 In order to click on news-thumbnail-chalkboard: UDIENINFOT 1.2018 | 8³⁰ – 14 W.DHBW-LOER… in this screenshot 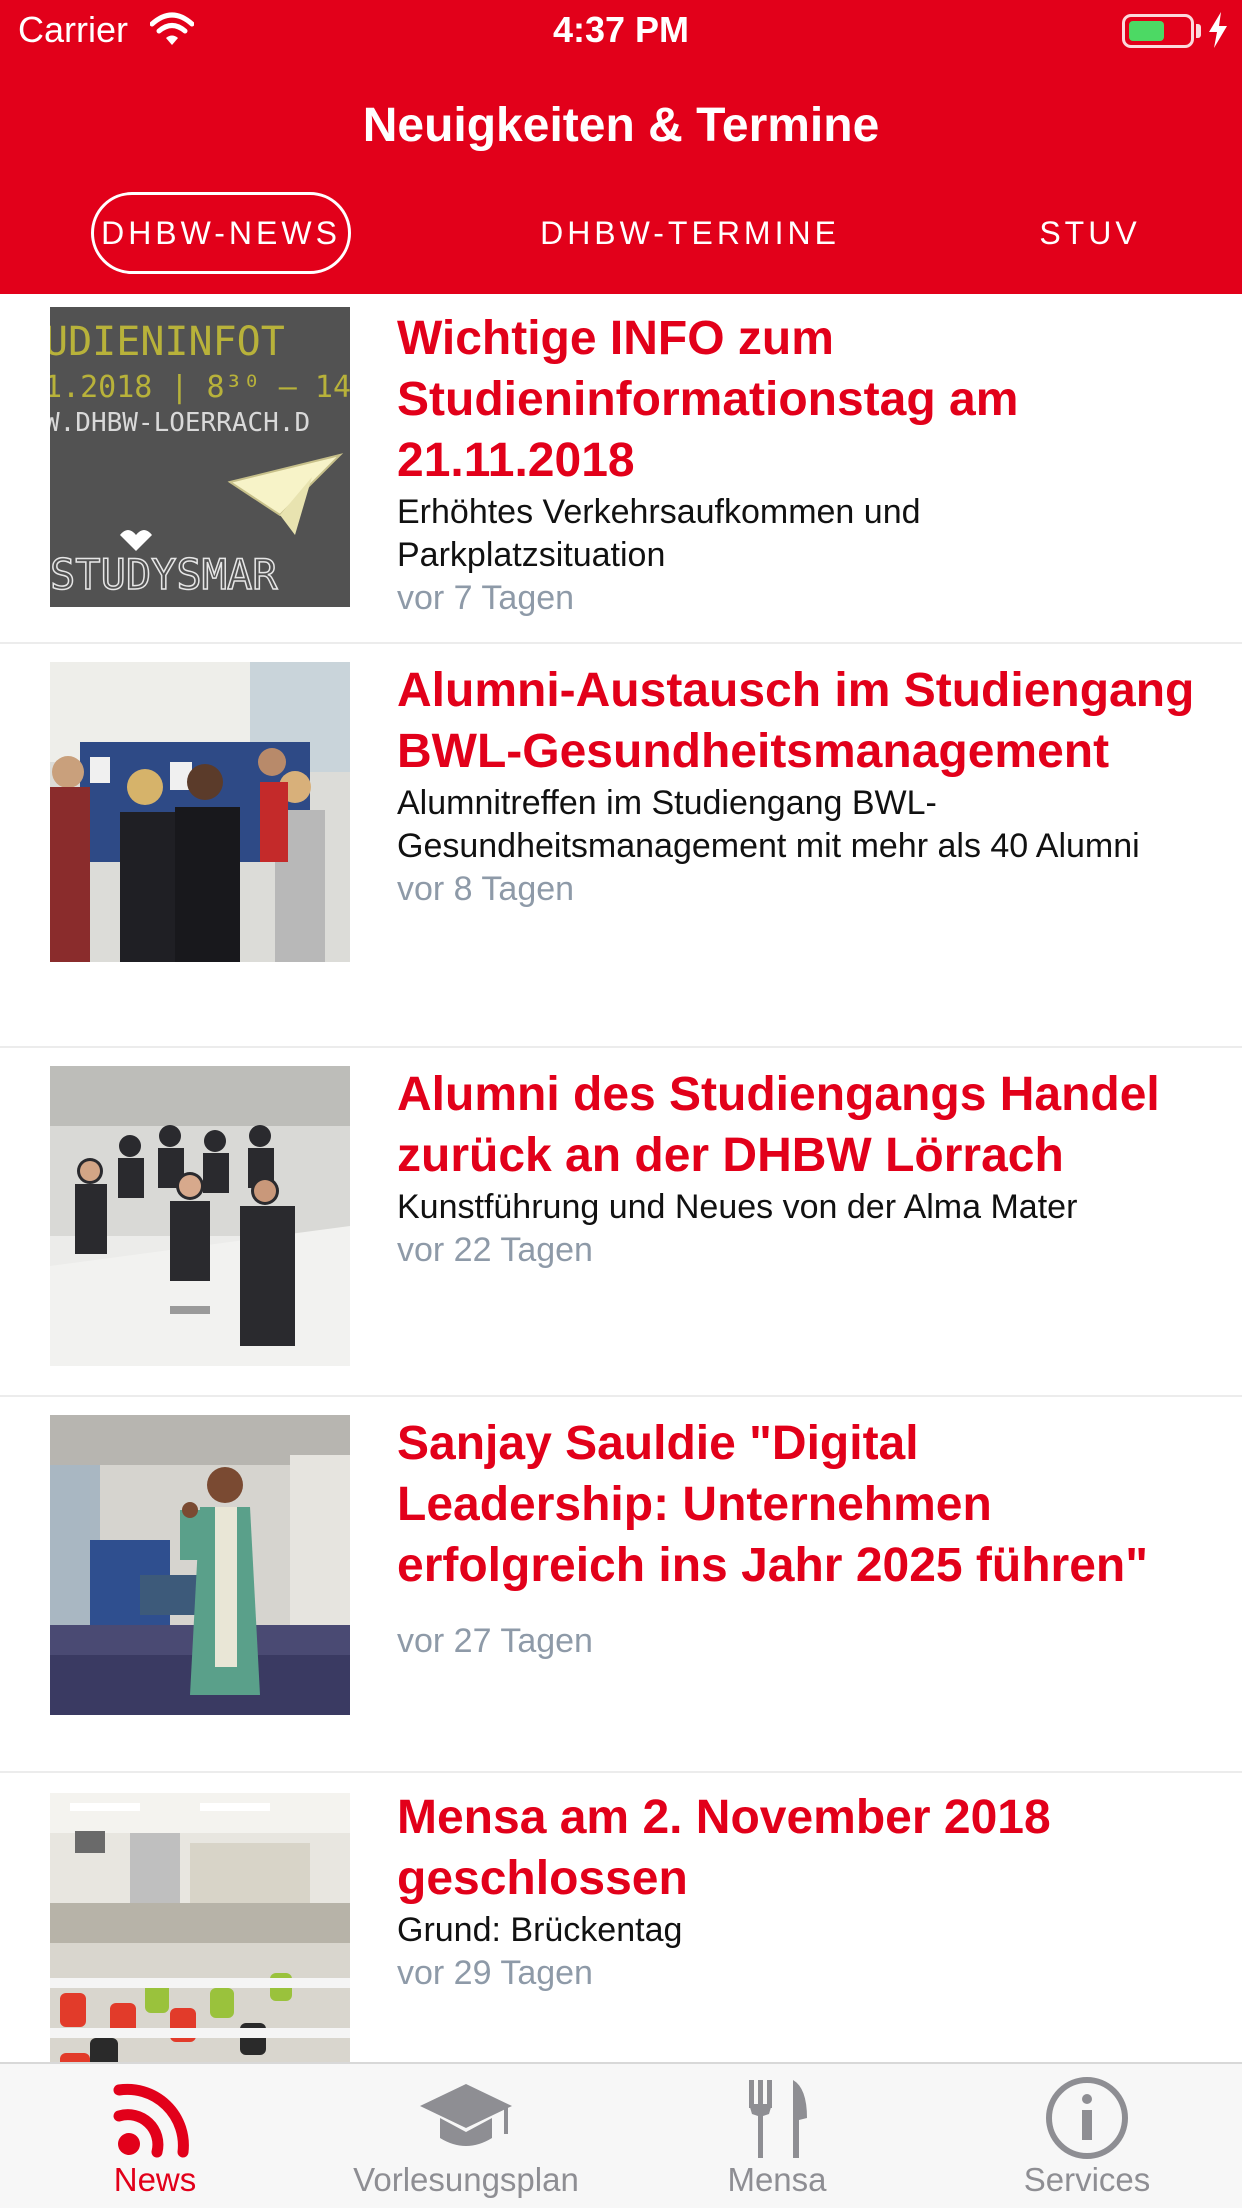, I will do `click(200, 457)`.